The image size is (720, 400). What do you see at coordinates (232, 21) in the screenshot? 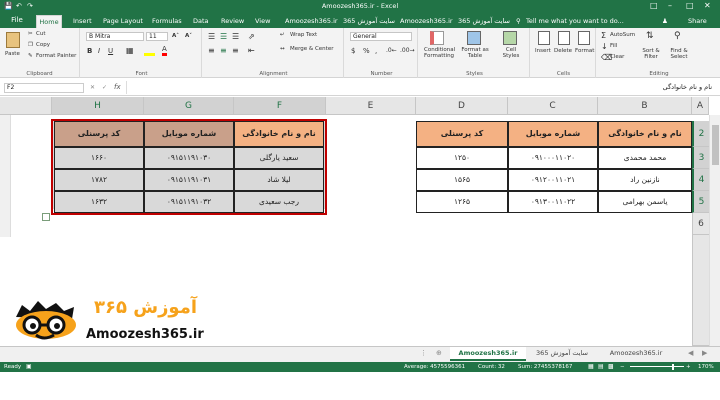
I see `tab-review: Review` at bounding box center [232, 21].